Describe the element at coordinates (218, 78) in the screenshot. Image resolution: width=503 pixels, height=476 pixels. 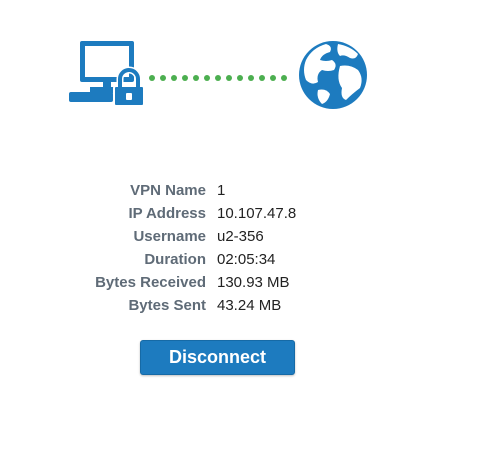
I see `dotted-connection-line` at that location.